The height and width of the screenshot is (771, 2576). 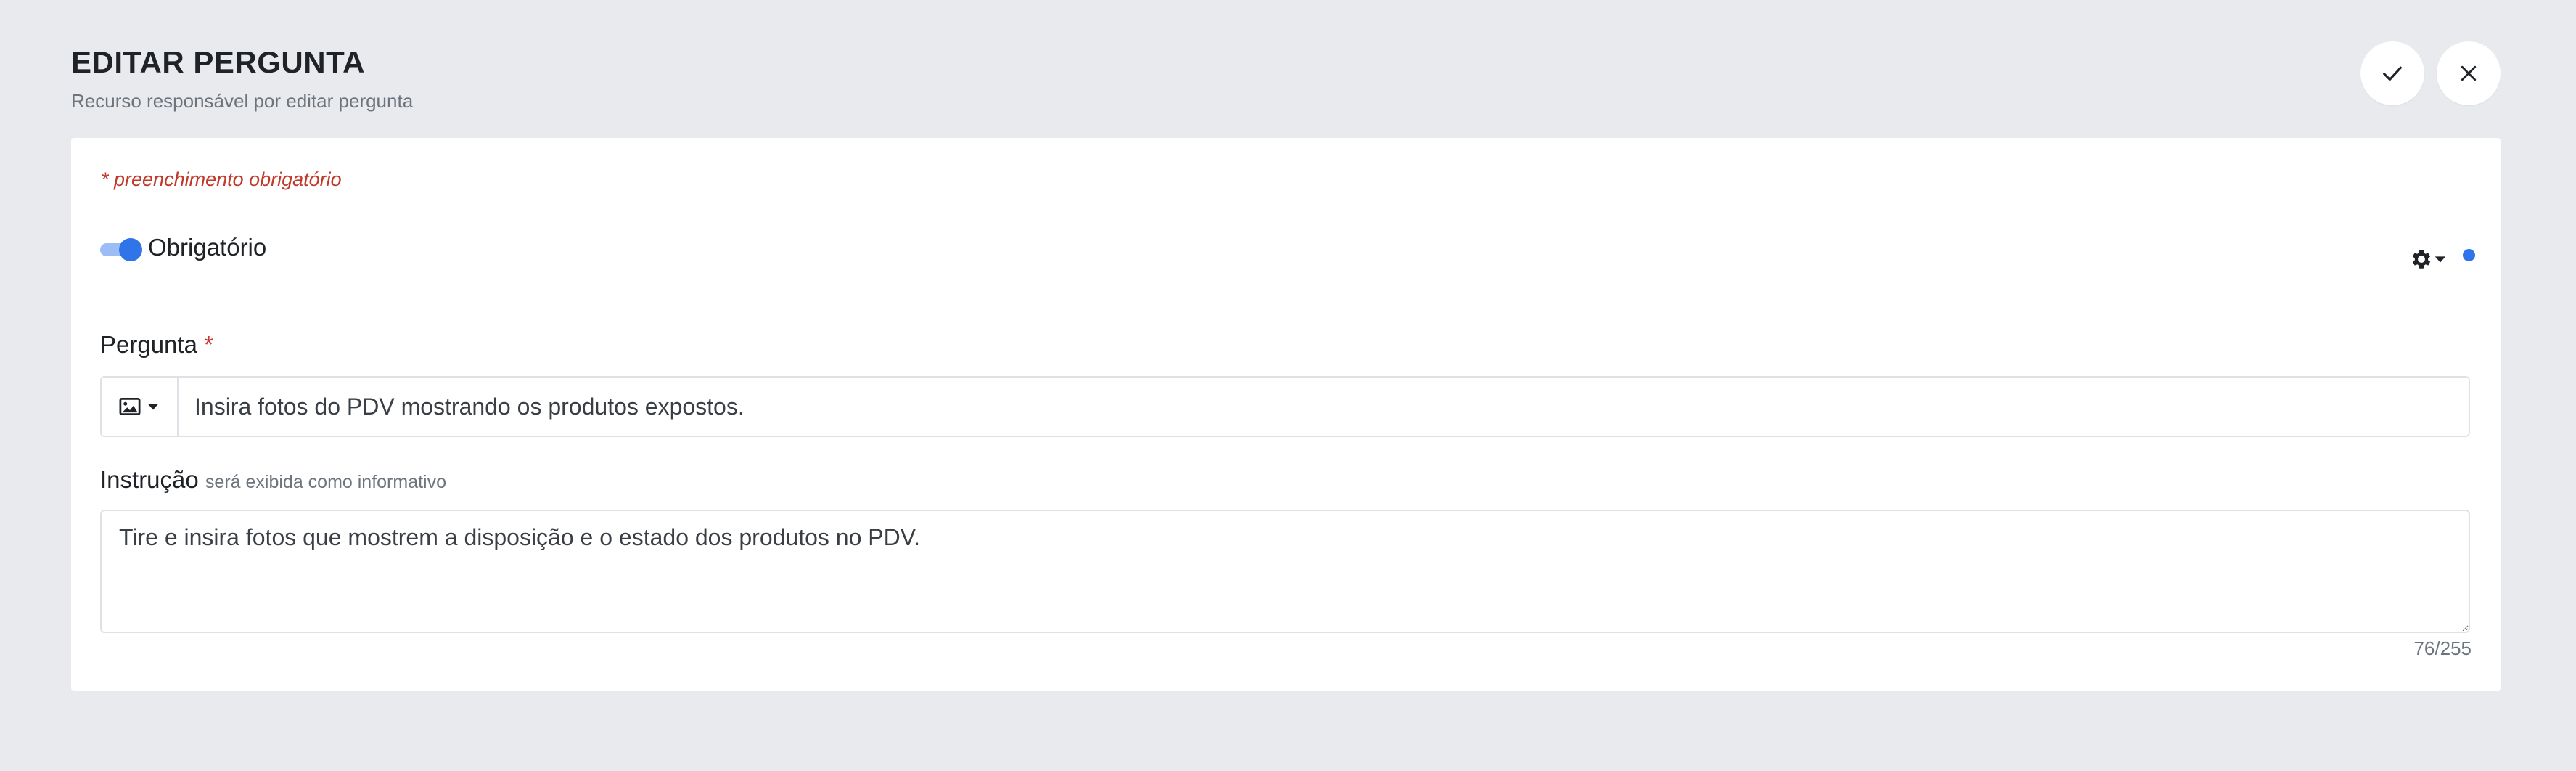 I want to click on question-input-group, so click(x=1285, y=407).